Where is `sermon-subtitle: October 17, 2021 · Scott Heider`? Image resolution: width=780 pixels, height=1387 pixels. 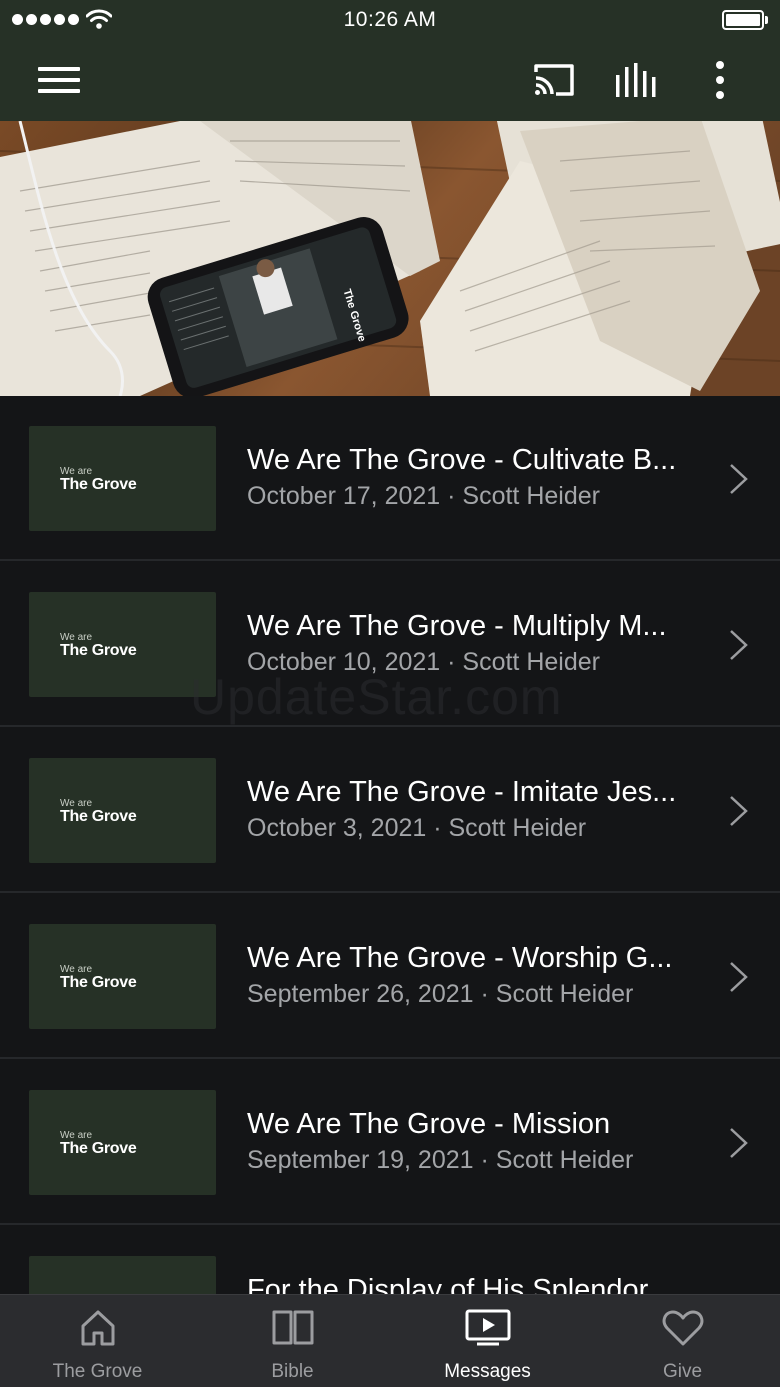 sermon-subtitle: October 17, 2021 · Scott Heider is located at coordinates (423, 496).